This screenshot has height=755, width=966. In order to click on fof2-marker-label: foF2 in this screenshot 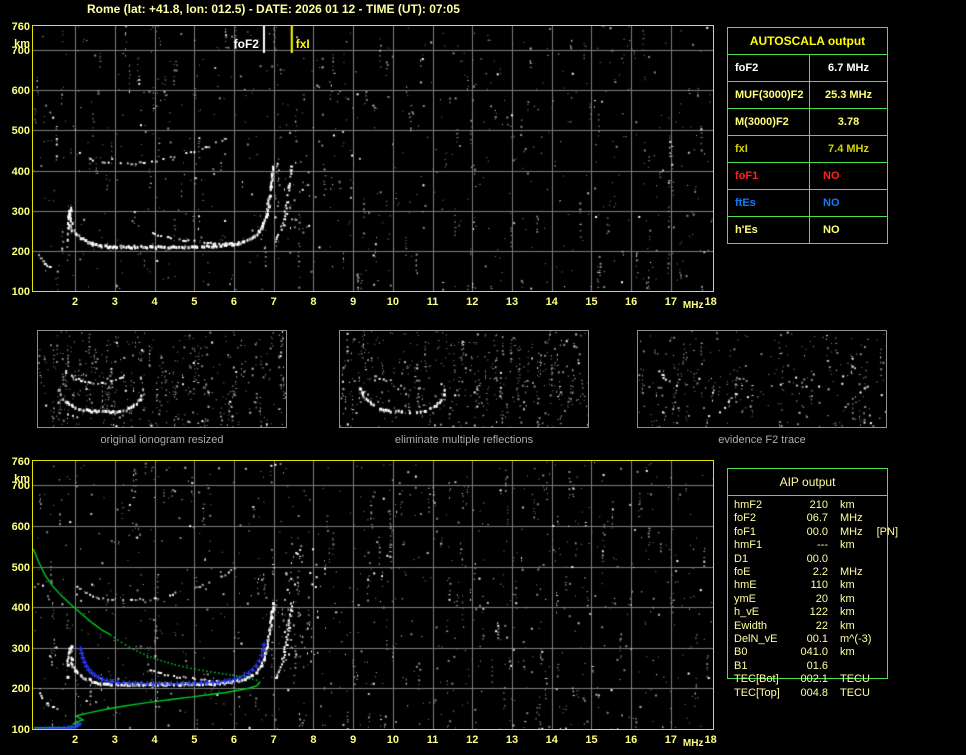, I will do `click(246, 44)`.